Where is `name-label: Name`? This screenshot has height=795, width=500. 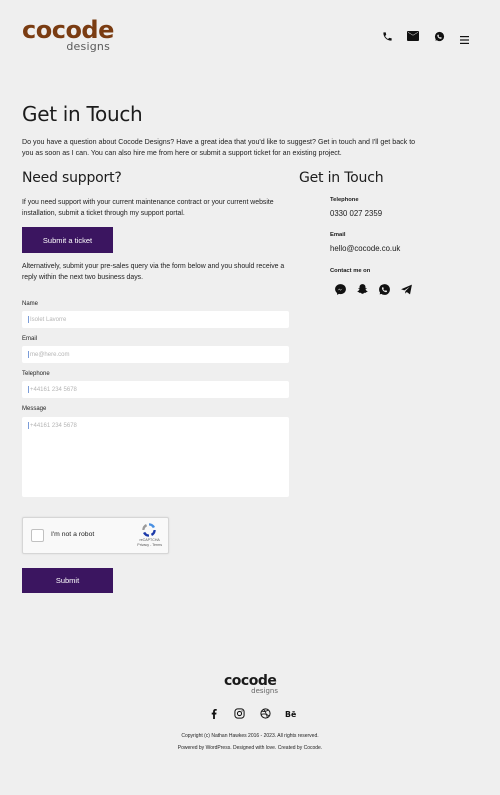
name-label: Name is located at coordinates (30, 304).